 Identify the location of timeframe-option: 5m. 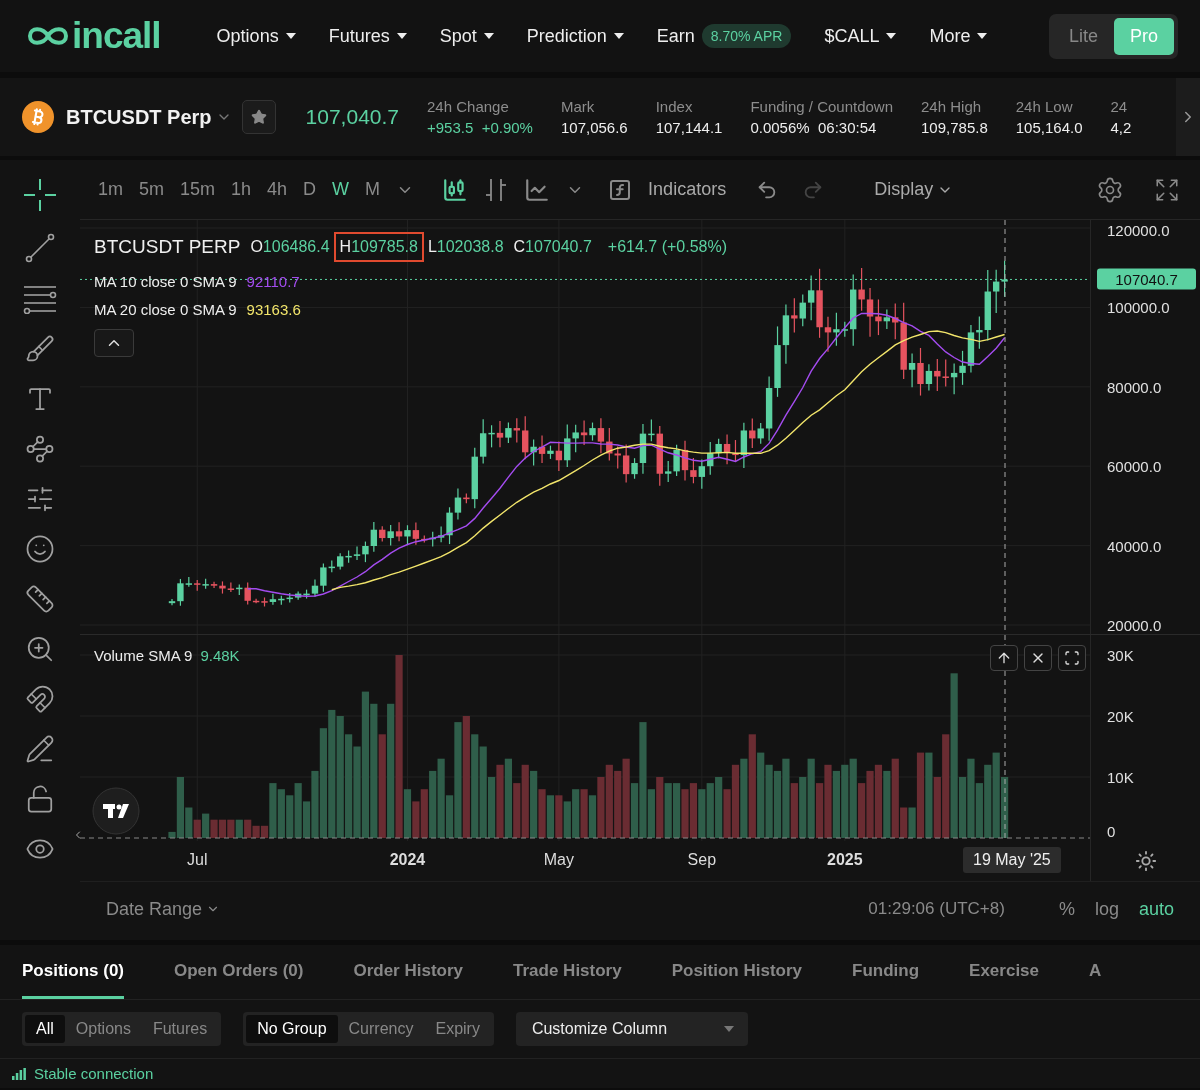
(152, 189).